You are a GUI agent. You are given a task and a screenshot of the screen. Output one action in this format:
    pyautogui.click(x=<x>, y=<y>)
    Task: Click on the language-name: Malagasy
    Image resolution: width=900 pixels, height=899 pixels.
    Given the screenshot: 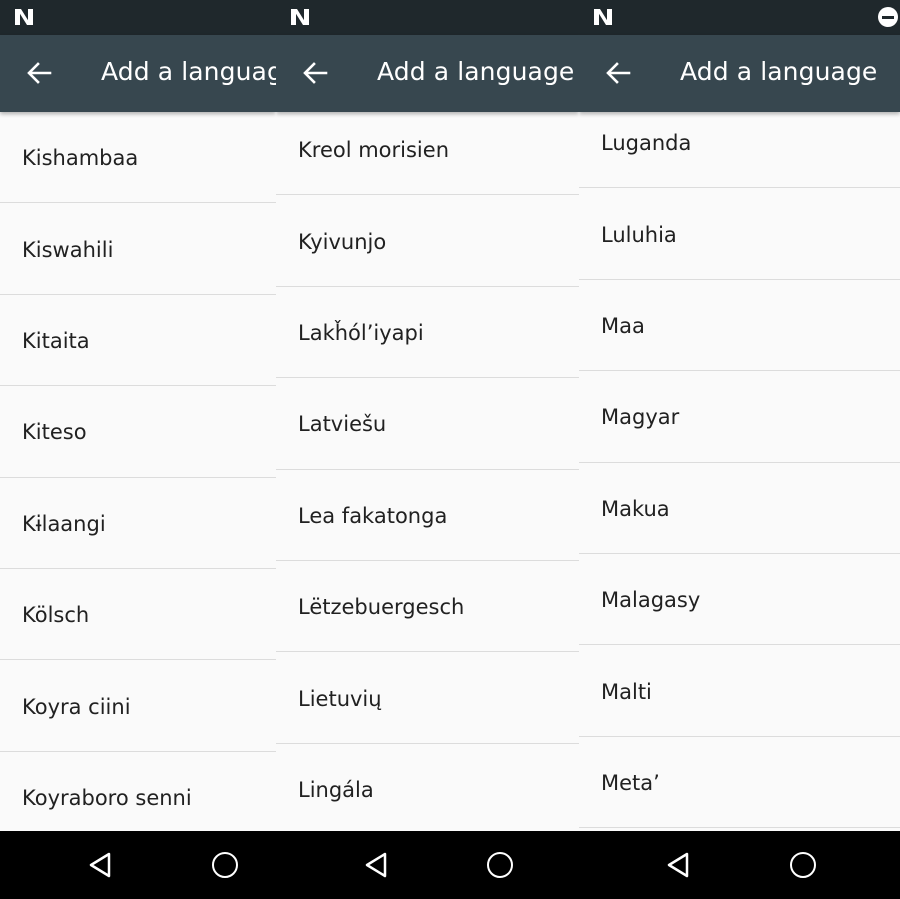 What is the action you would take?
    pyautogui.click(x=651, y=600)
    